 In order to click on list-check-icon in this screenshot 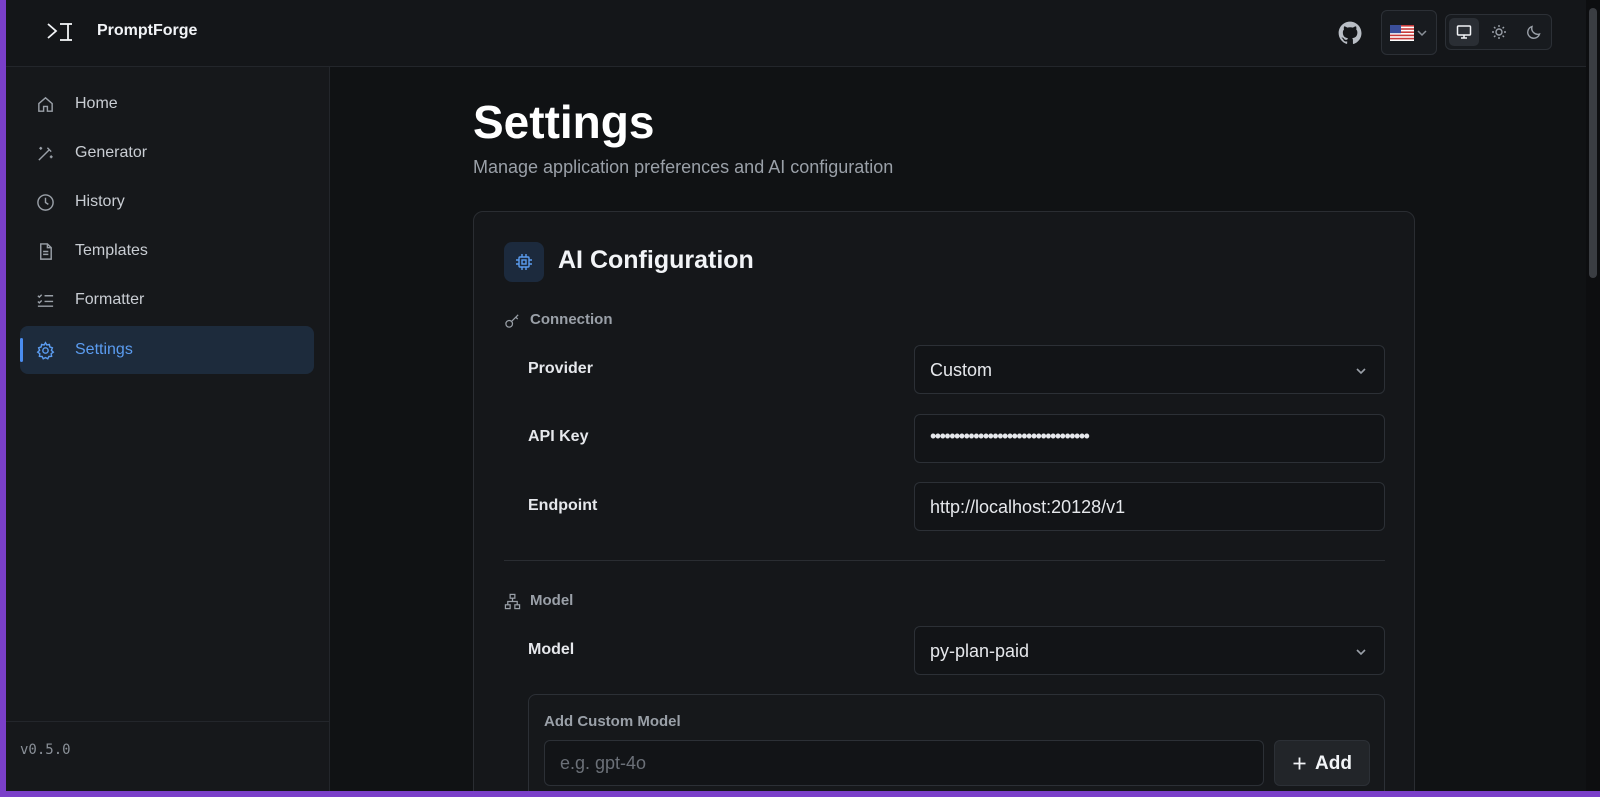, I will do `click(45, 300)`.